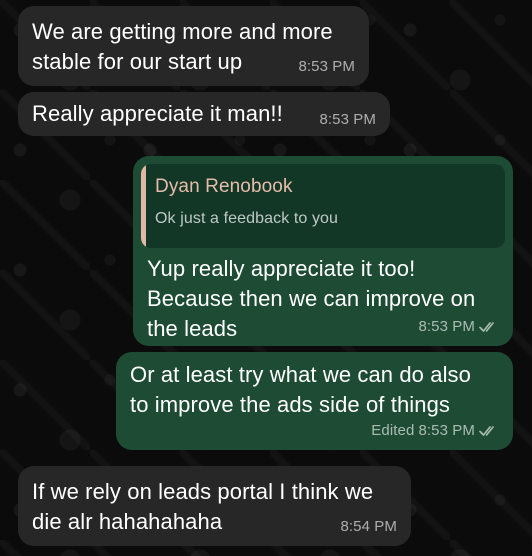  Describe the element at coordinates (143, 206) in the screenshot. I see `reply-accent-bar` at that location.